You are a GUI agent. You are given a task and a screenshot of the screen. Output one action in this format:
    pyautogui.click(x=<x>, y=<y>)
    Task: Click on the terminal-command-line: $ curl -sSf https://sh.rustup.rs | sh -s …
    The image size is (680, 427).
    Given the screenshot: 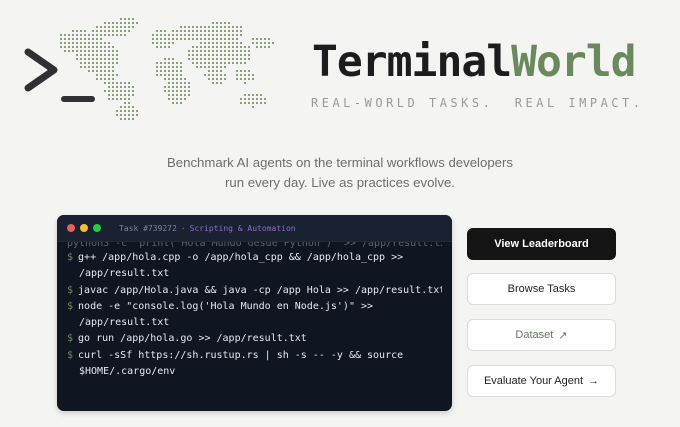 What is the action you would take?
    pyautogui.click(x=254, y=356)
    